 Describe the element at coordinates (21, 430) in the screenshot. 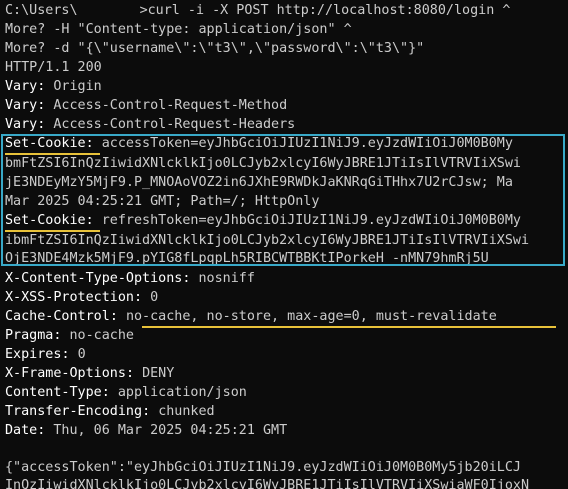

I see `header-key: Date` at that location.